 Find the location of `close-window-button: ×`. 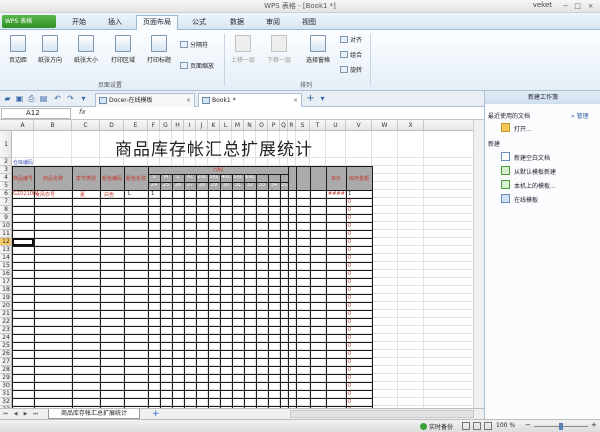

close-window-button: × is located at coordinates (590, 6).